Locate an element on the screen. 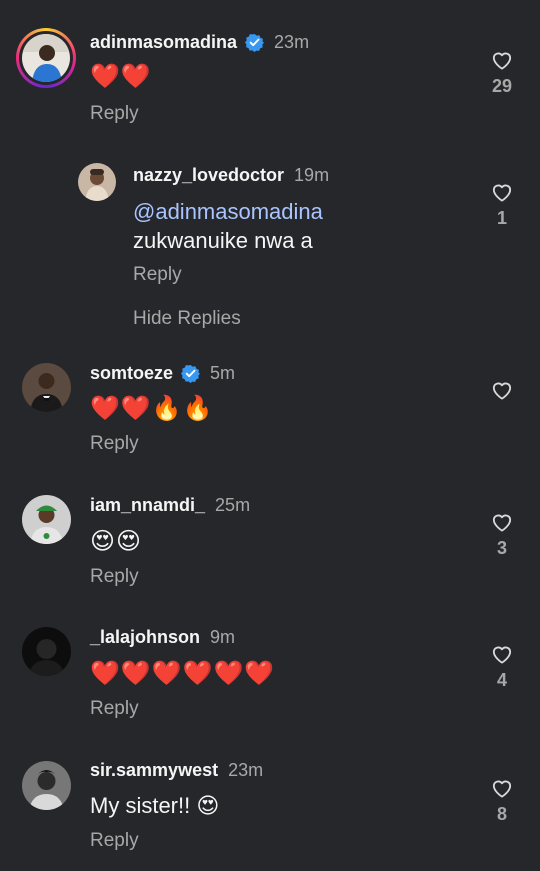 This screenshot has height=871, width=540. timestamp: 5m is located at coordinates (223, 373).